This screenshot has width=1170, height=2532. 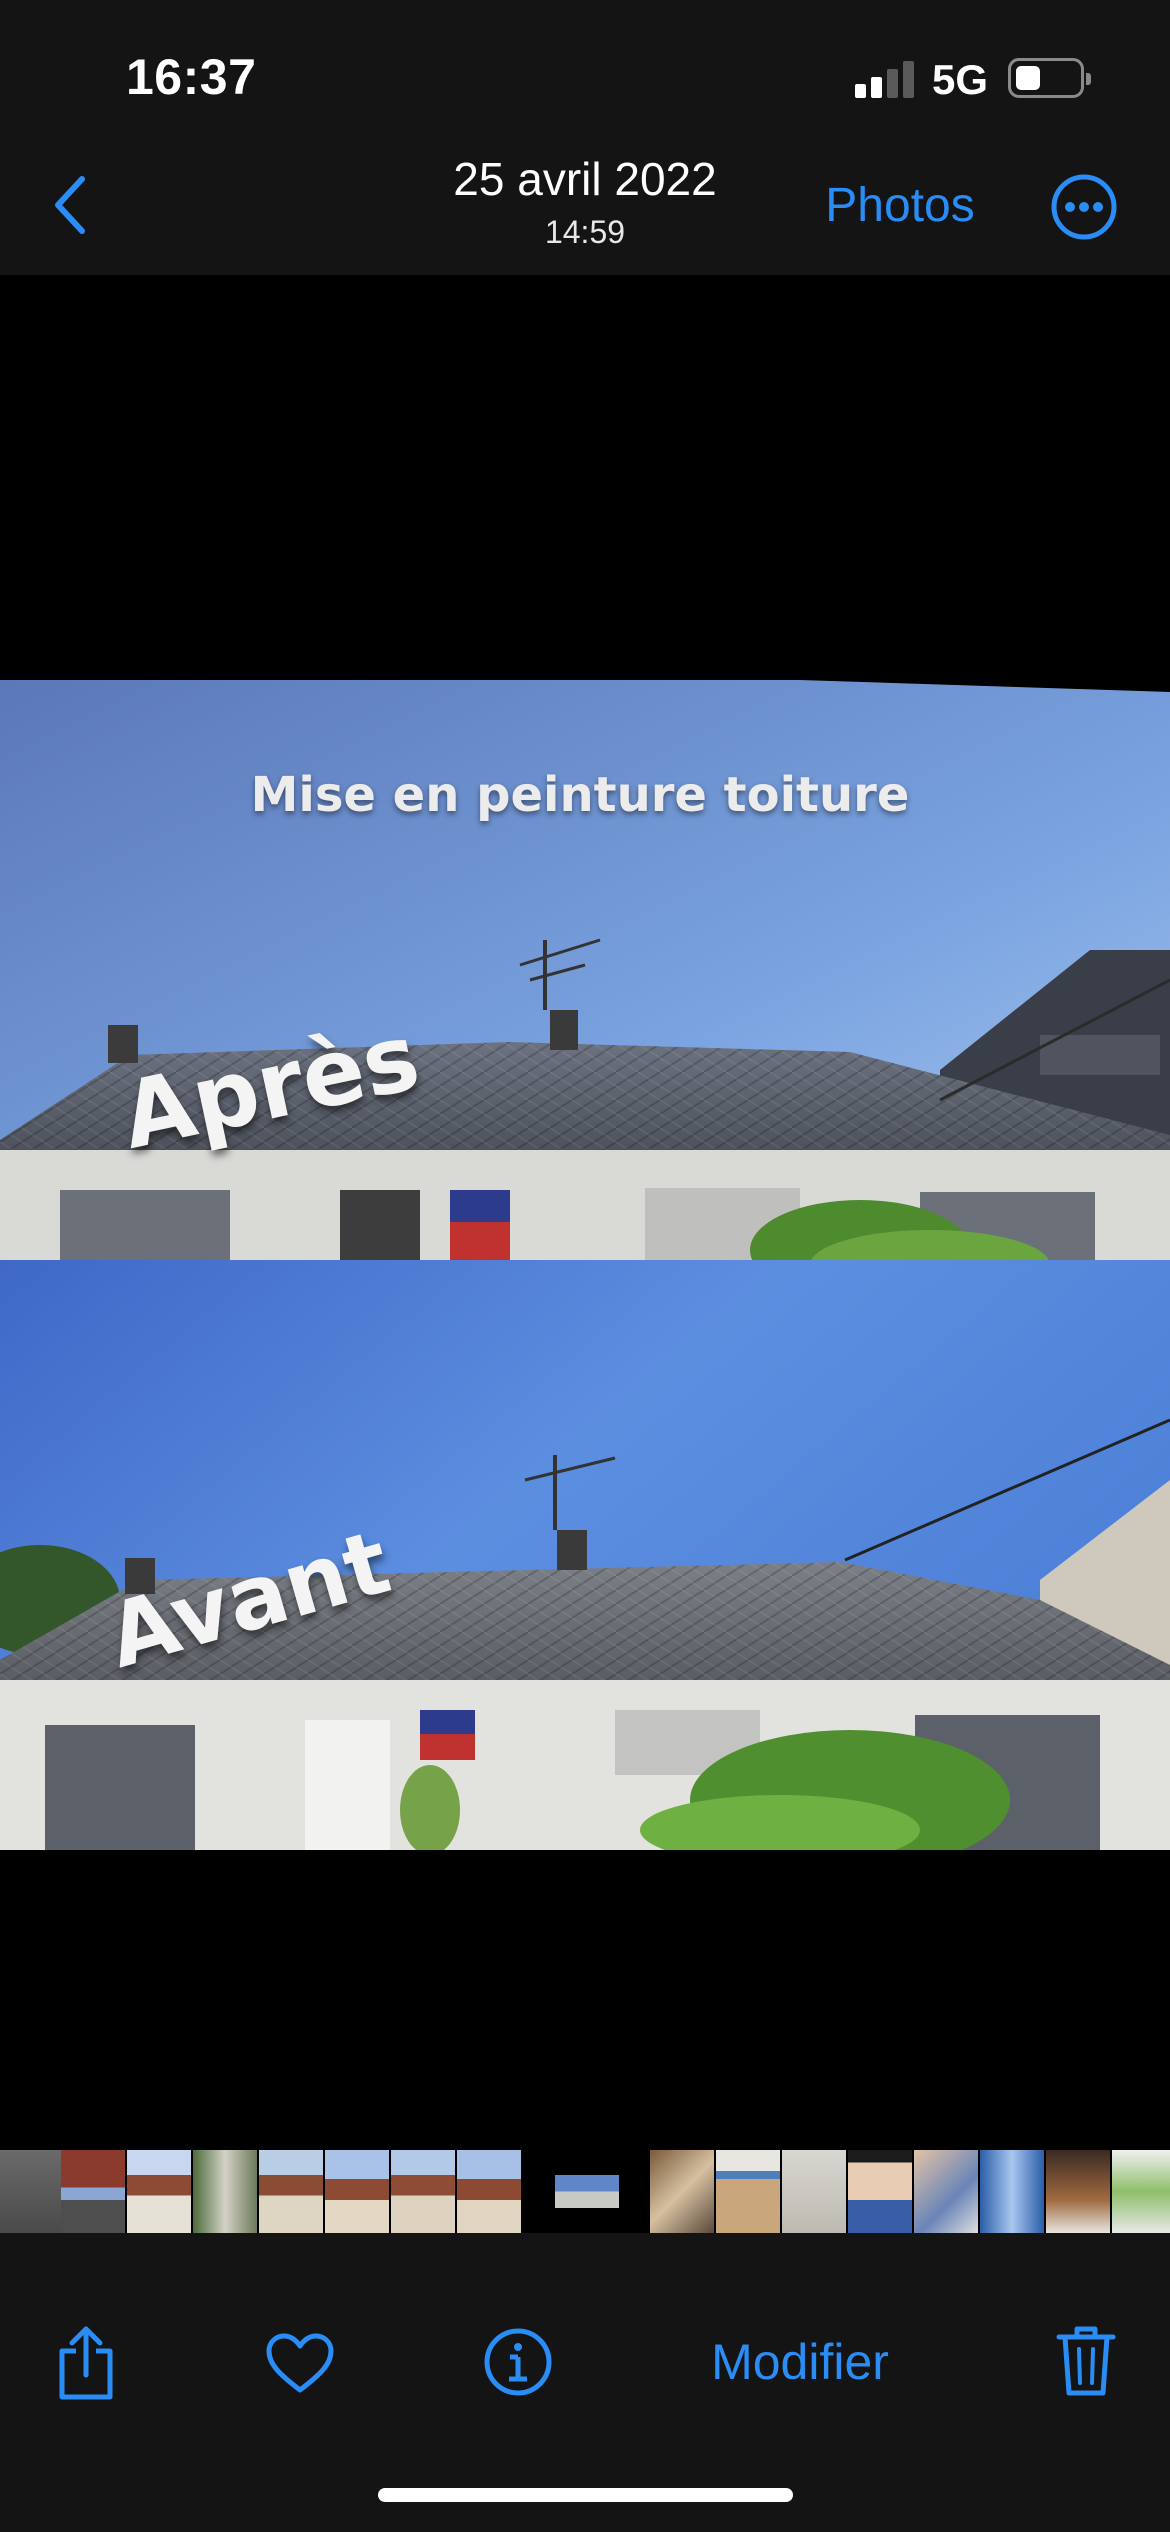 I want to click on more-button, so click(x=1084, y=207).